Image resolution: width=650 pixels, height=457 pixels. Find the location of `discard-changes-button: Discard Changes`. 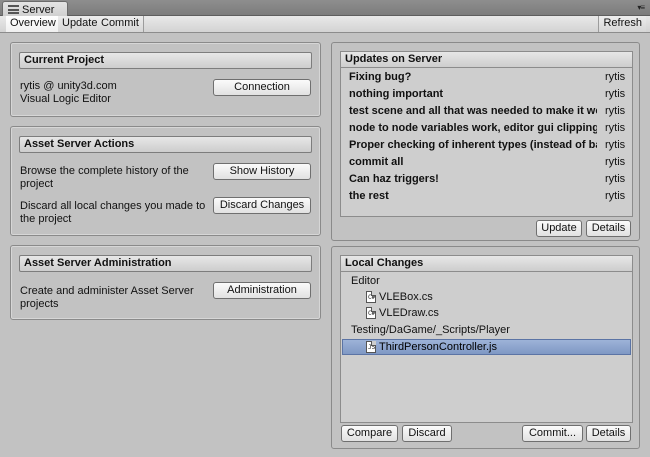

discard-changes-button: Discard Changes is located at coordinates (262, 205).